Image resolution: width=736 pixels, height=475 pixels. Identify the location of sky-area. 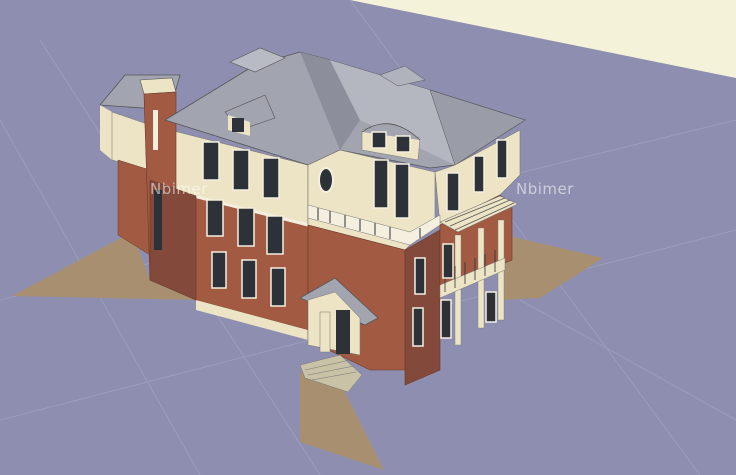
(543, 39).